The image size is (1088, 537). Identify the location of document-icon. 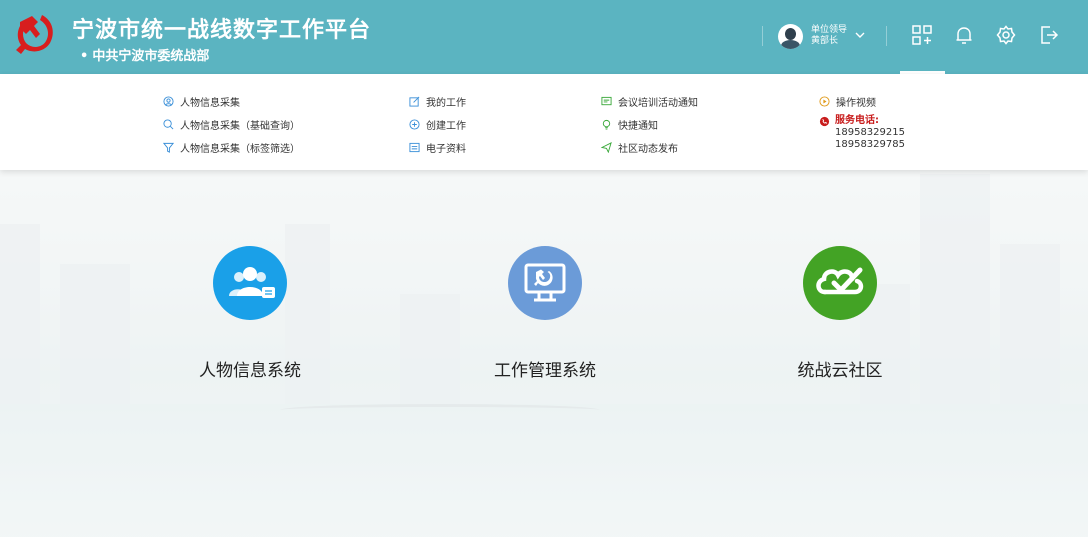
(414, 147).